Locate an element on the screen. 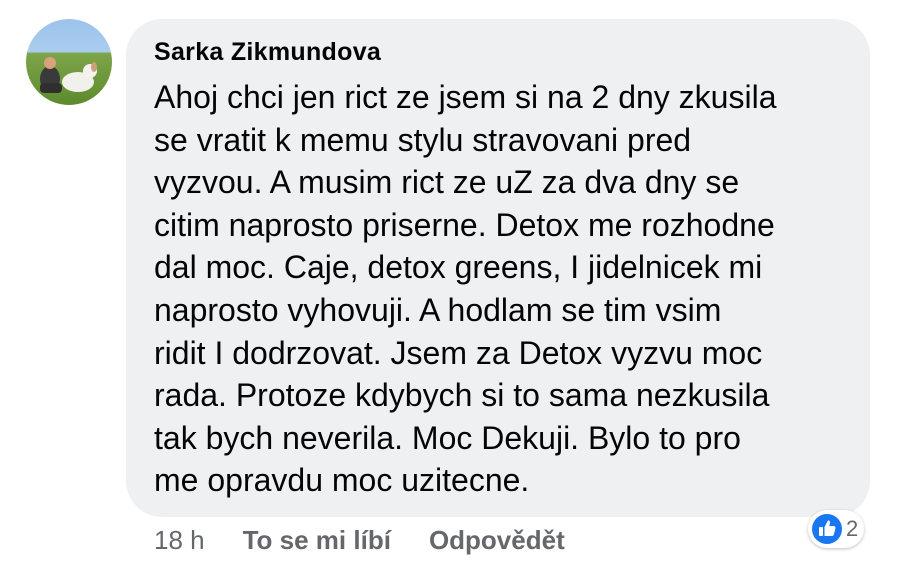  comment-timestamp: 18 h is located at coordinates (179, 540).